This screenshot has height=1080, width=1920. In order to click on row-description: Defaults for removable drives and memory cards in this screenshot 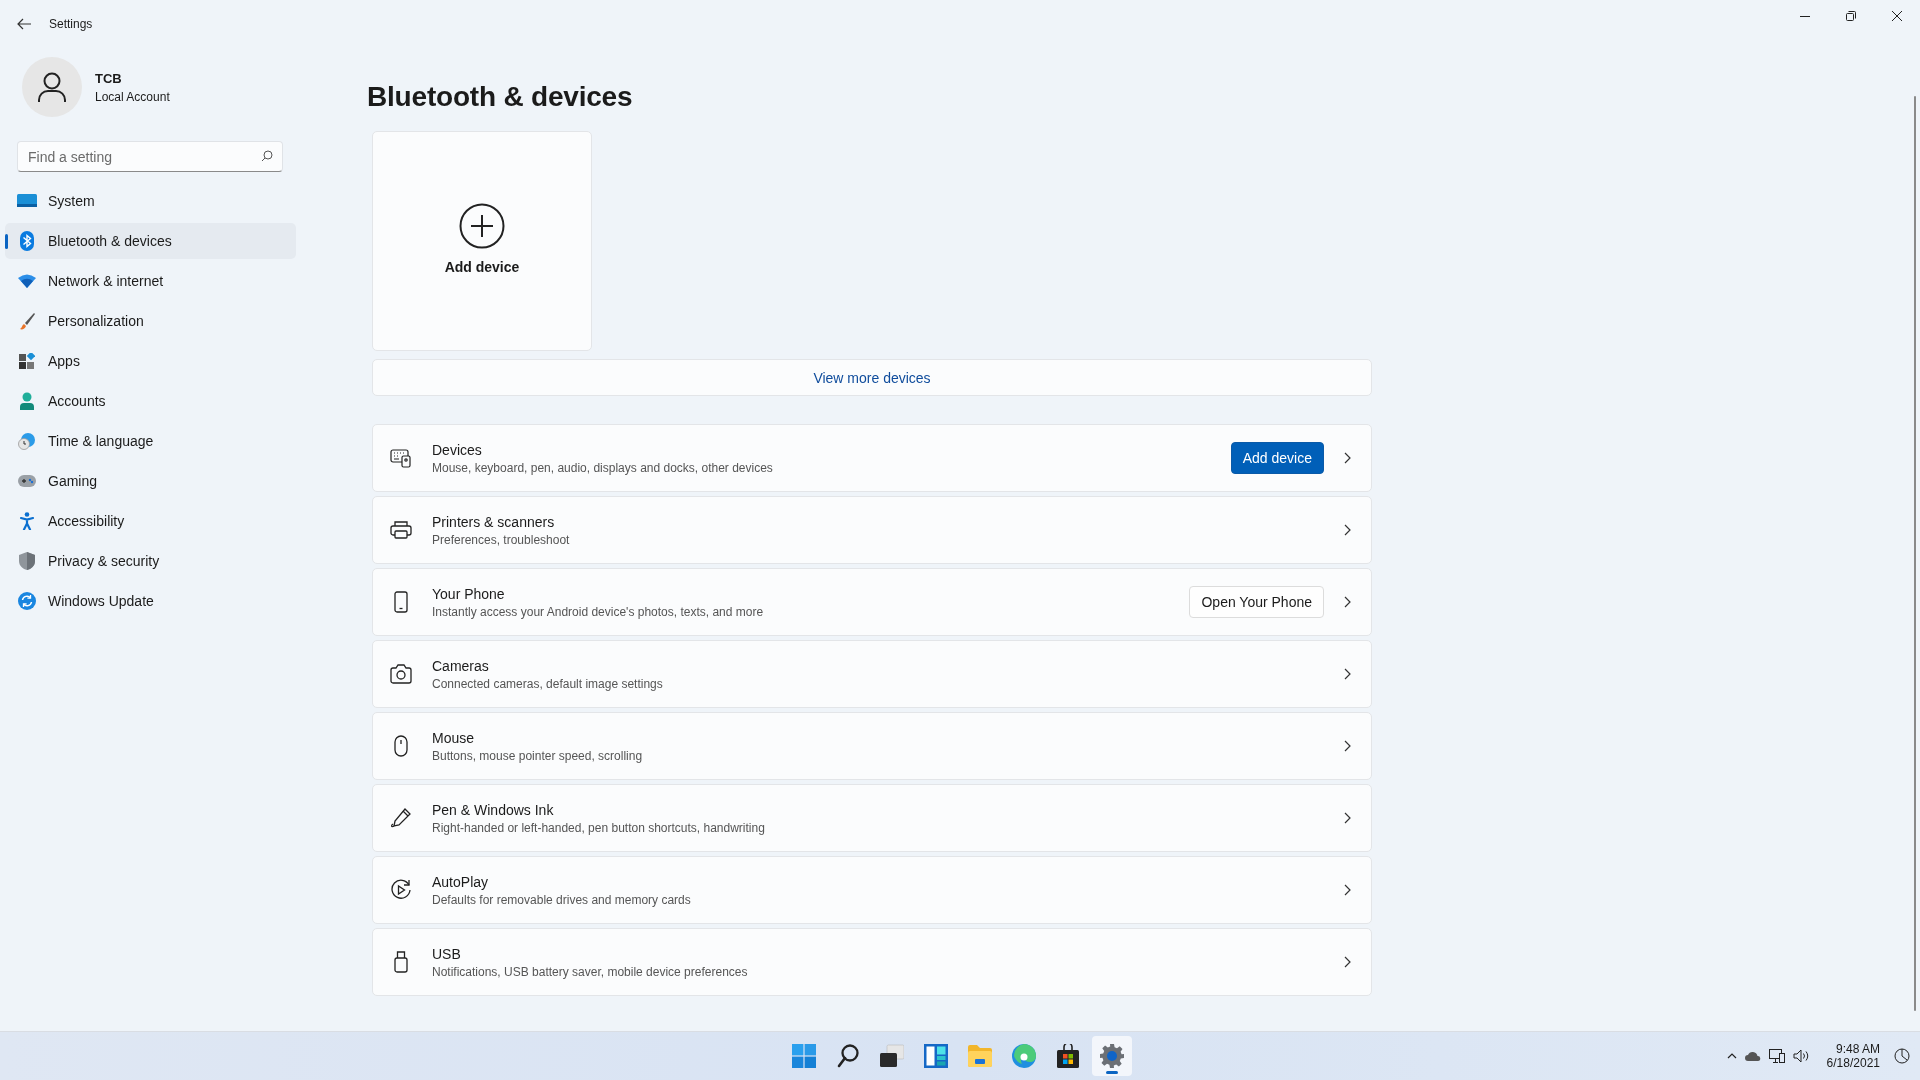, I will do `click(562, 899)`.